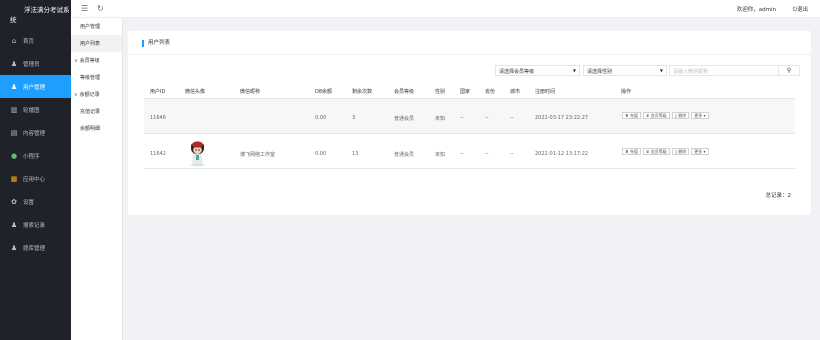 Image resolution: width=820 pixels, height=340 pixels. Describe the element at coordinates (600, 72) in the screenshot. I see `gender-select-value: 请选择性别` at that location.